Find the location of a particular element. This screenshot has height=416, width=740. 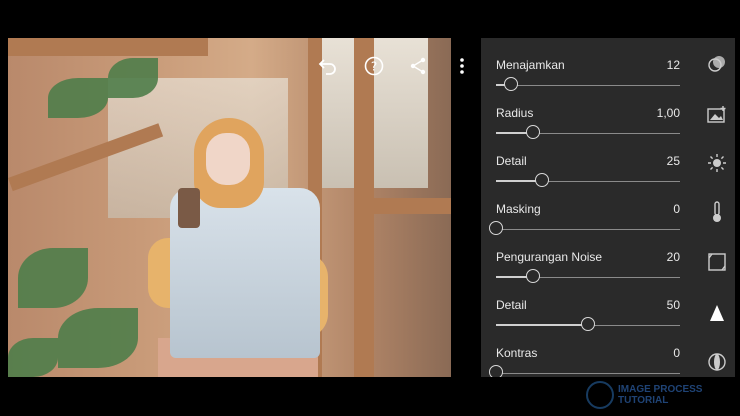

slider-value: 1,00 is located at coordinates (668, 113).